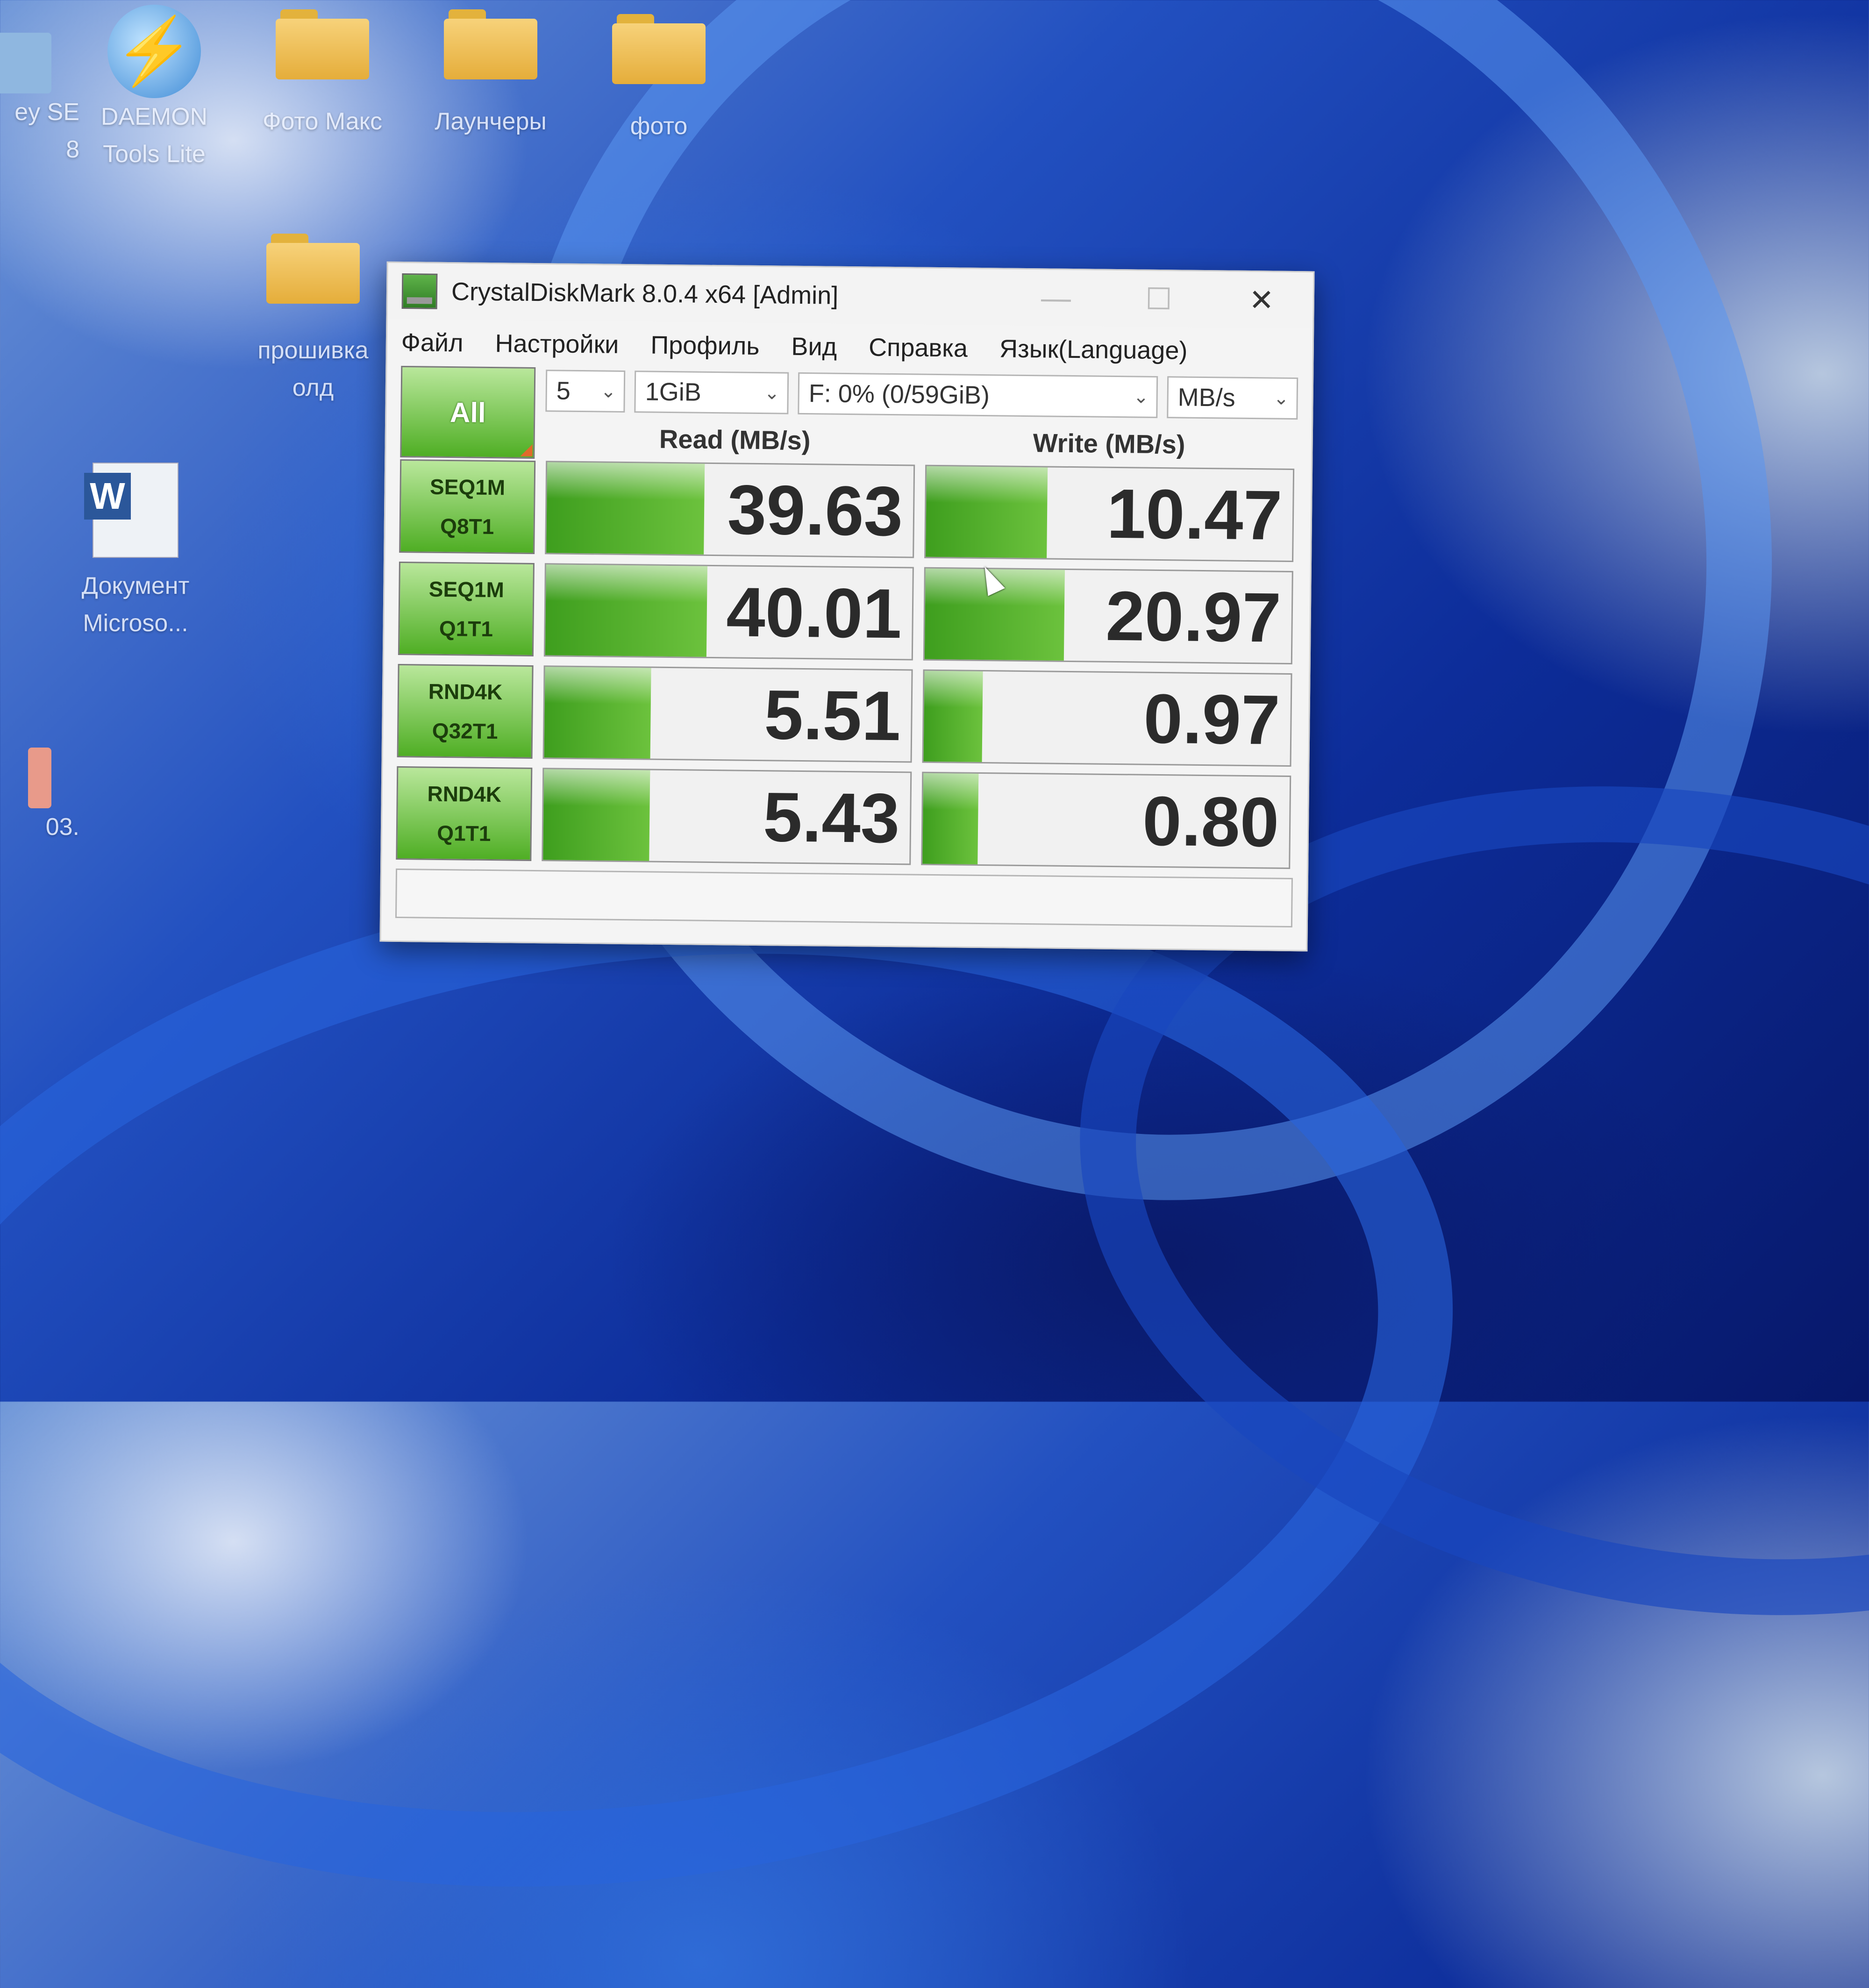 The height and width of the screenshot is (1988, 1869). I want to click on close-button: ✕, so click(1262, 299).